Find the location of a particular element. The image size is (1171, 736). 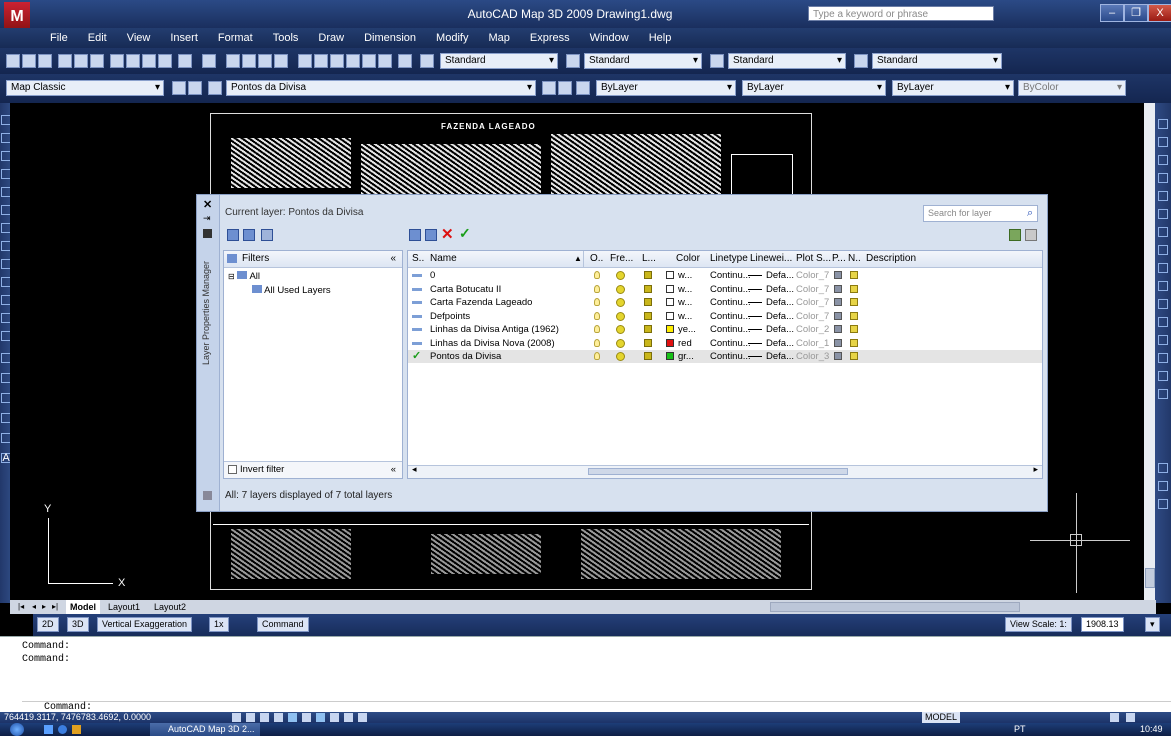

scroll-thumb is located at coordinates (1150, 578).